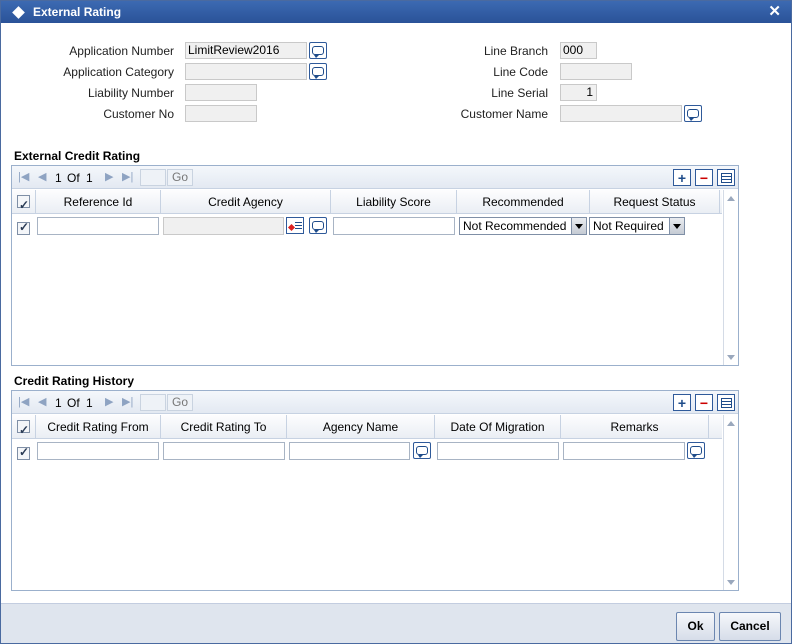  What do you see at coordinates (73, 178) in the screenshot?
I see `ecr-page-of: Of` at bounding box center [73, 178].